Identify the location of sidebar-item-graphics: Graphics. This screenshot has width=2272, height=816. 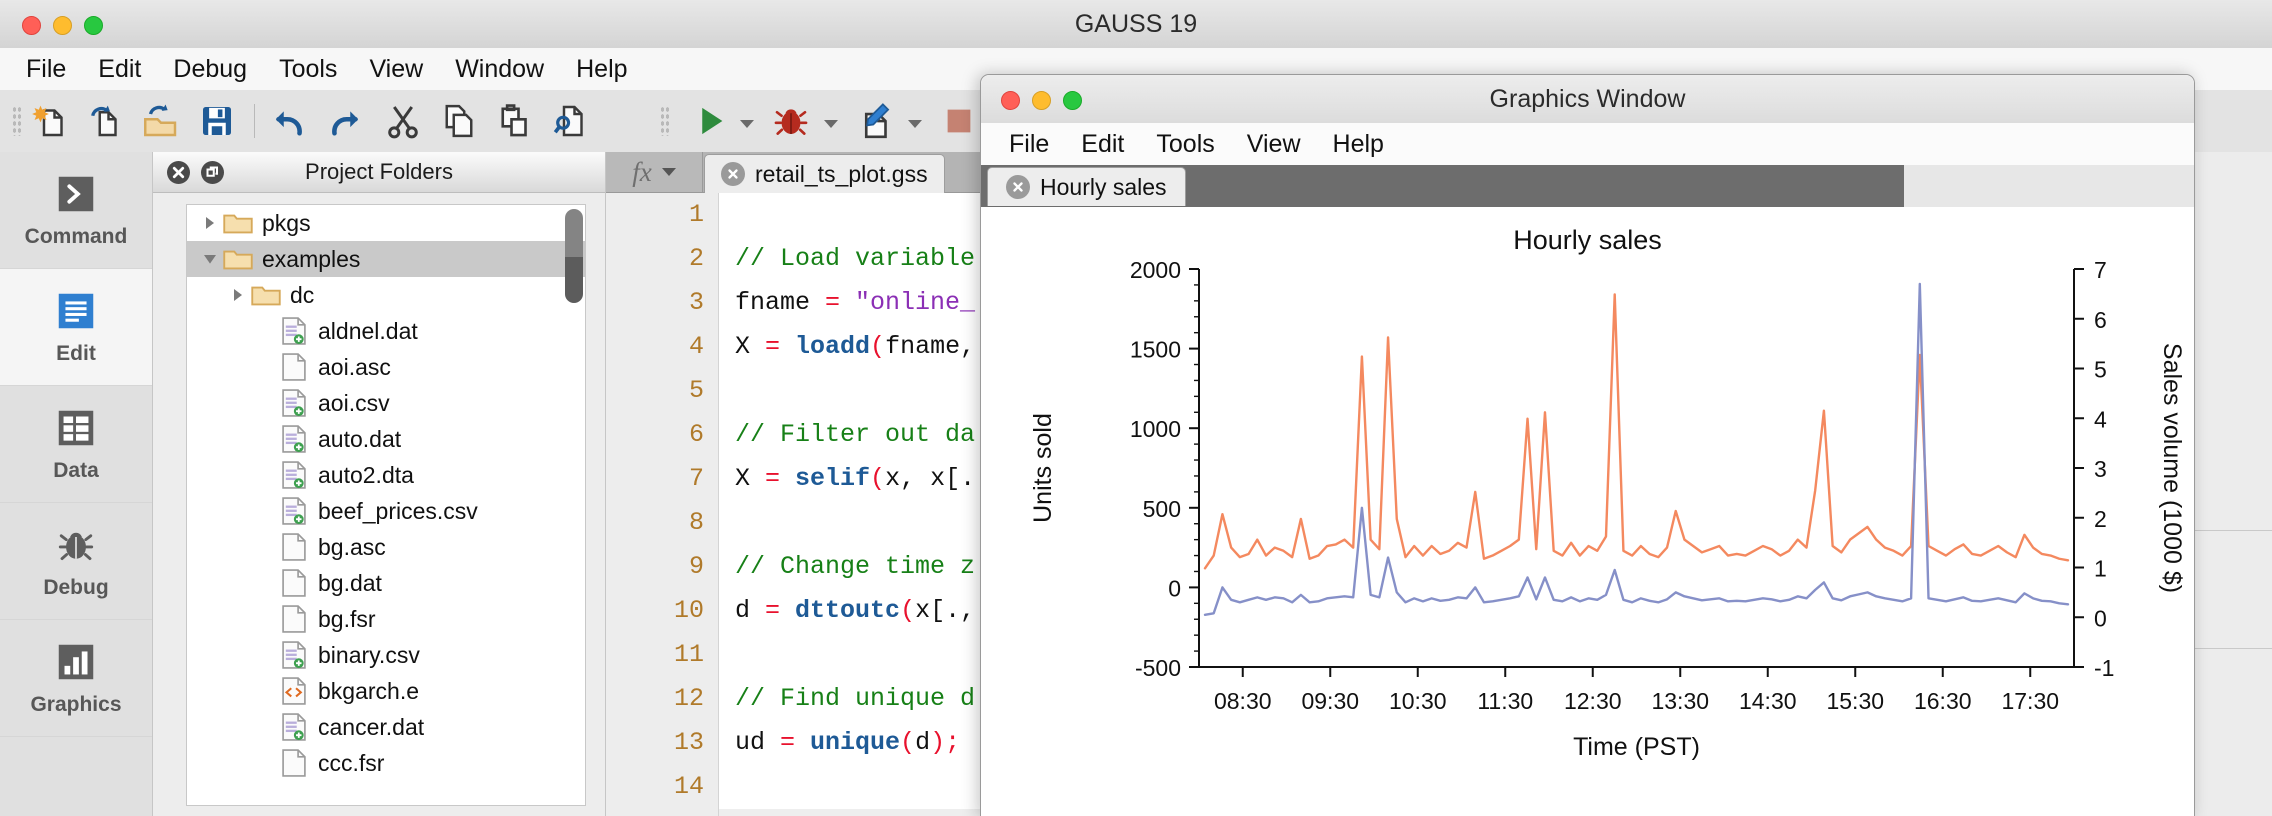
(76, 678).